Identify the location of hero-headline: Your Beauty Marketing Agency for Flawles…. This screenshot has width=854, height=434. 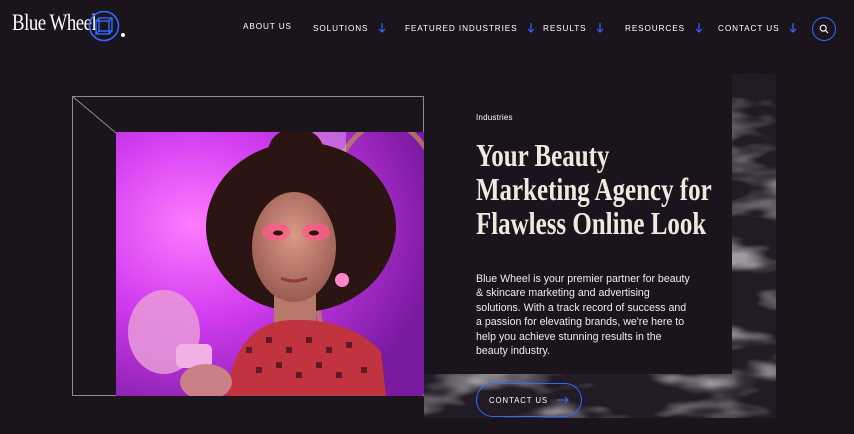
(594, 189).